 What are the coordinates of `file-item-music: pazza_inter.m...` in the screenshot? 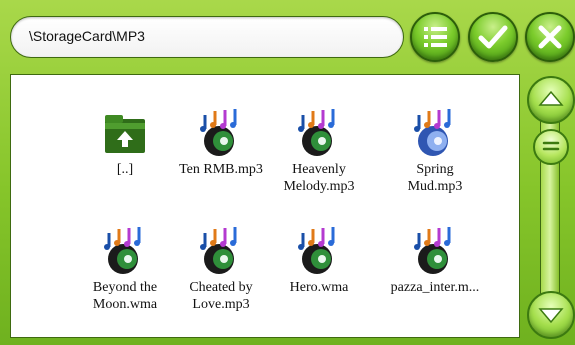 It's located at (435, 280).